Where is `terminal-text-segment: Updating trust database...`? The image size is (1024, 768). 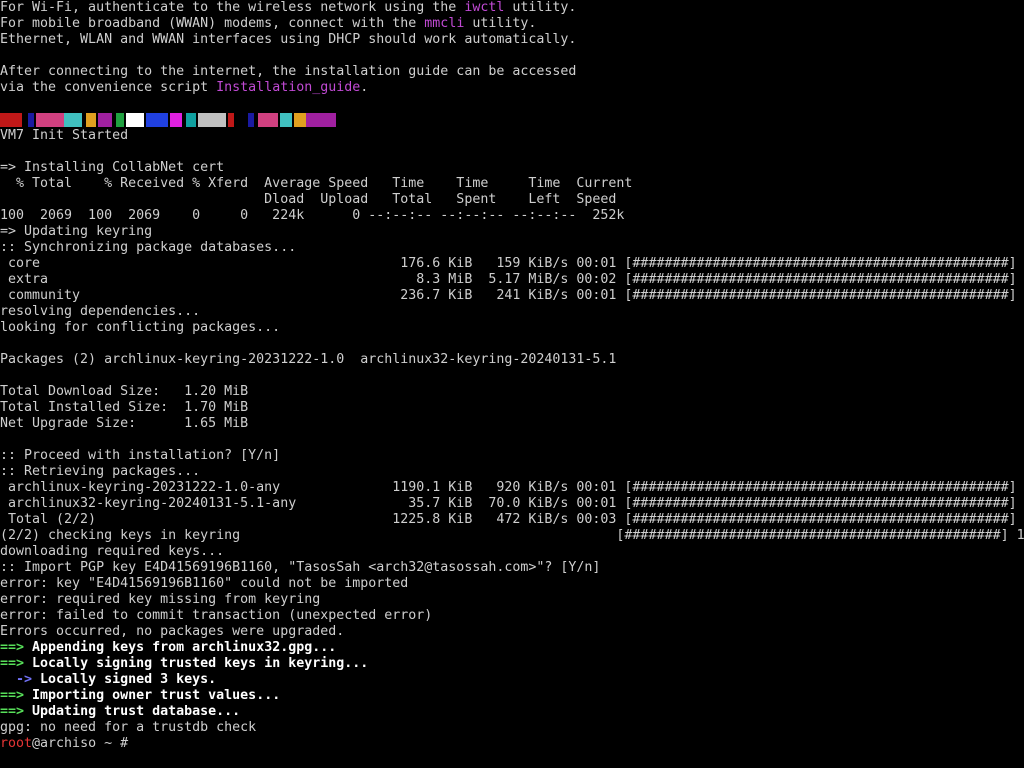 terminal-text-segment: Updating trust database... is located at coordinates (132, 711).